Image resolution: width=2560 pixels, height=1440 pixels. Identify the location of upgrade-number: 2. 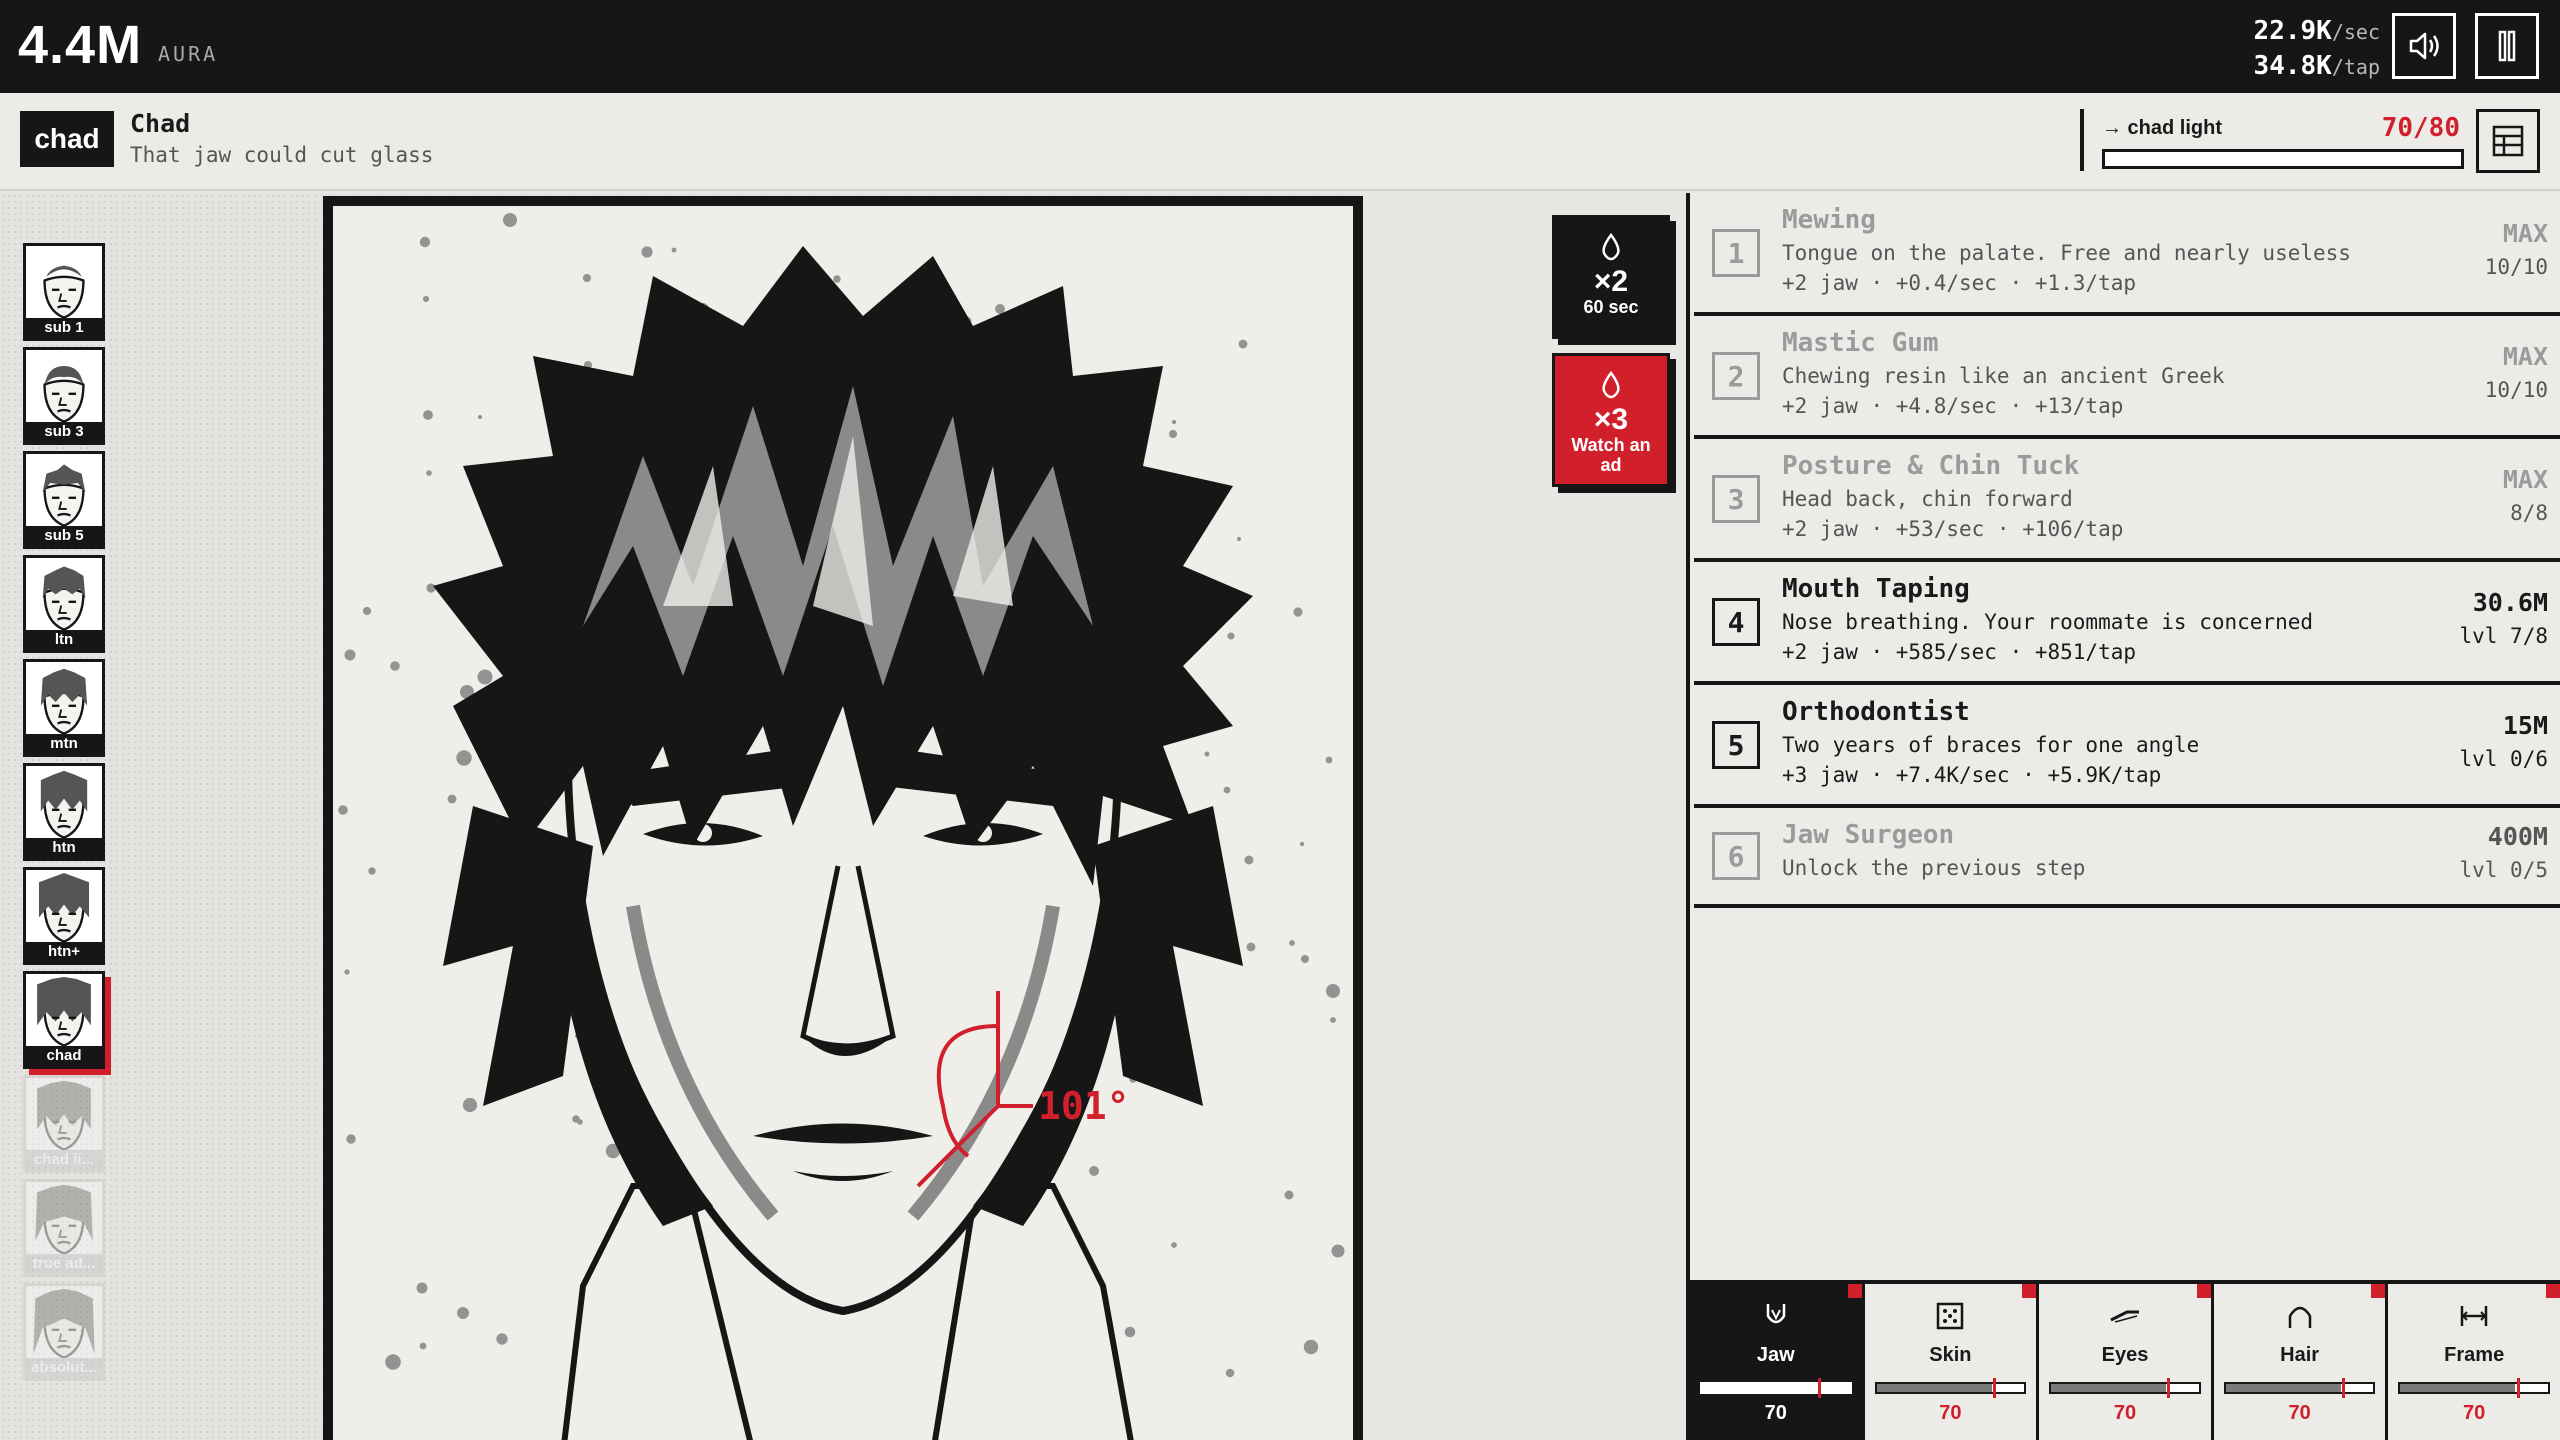
(1736, 376).